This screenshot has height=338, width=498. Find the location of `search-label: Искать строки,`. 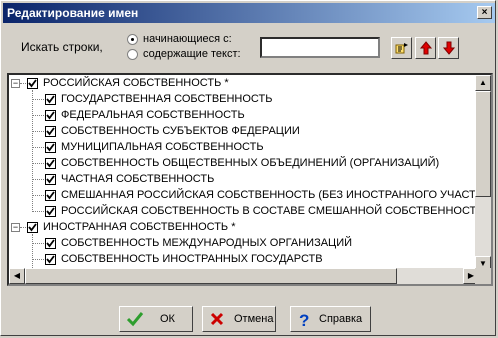

search-label: Искать строки, is located at coordinates (62, 47).